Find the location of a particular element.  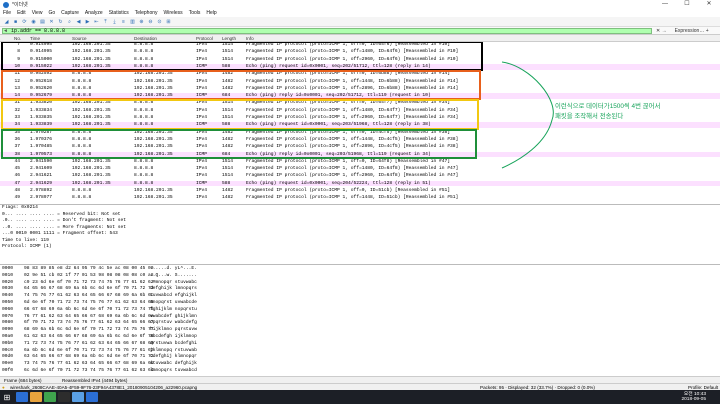

col-source: Source is located at coordinates (79, 38).